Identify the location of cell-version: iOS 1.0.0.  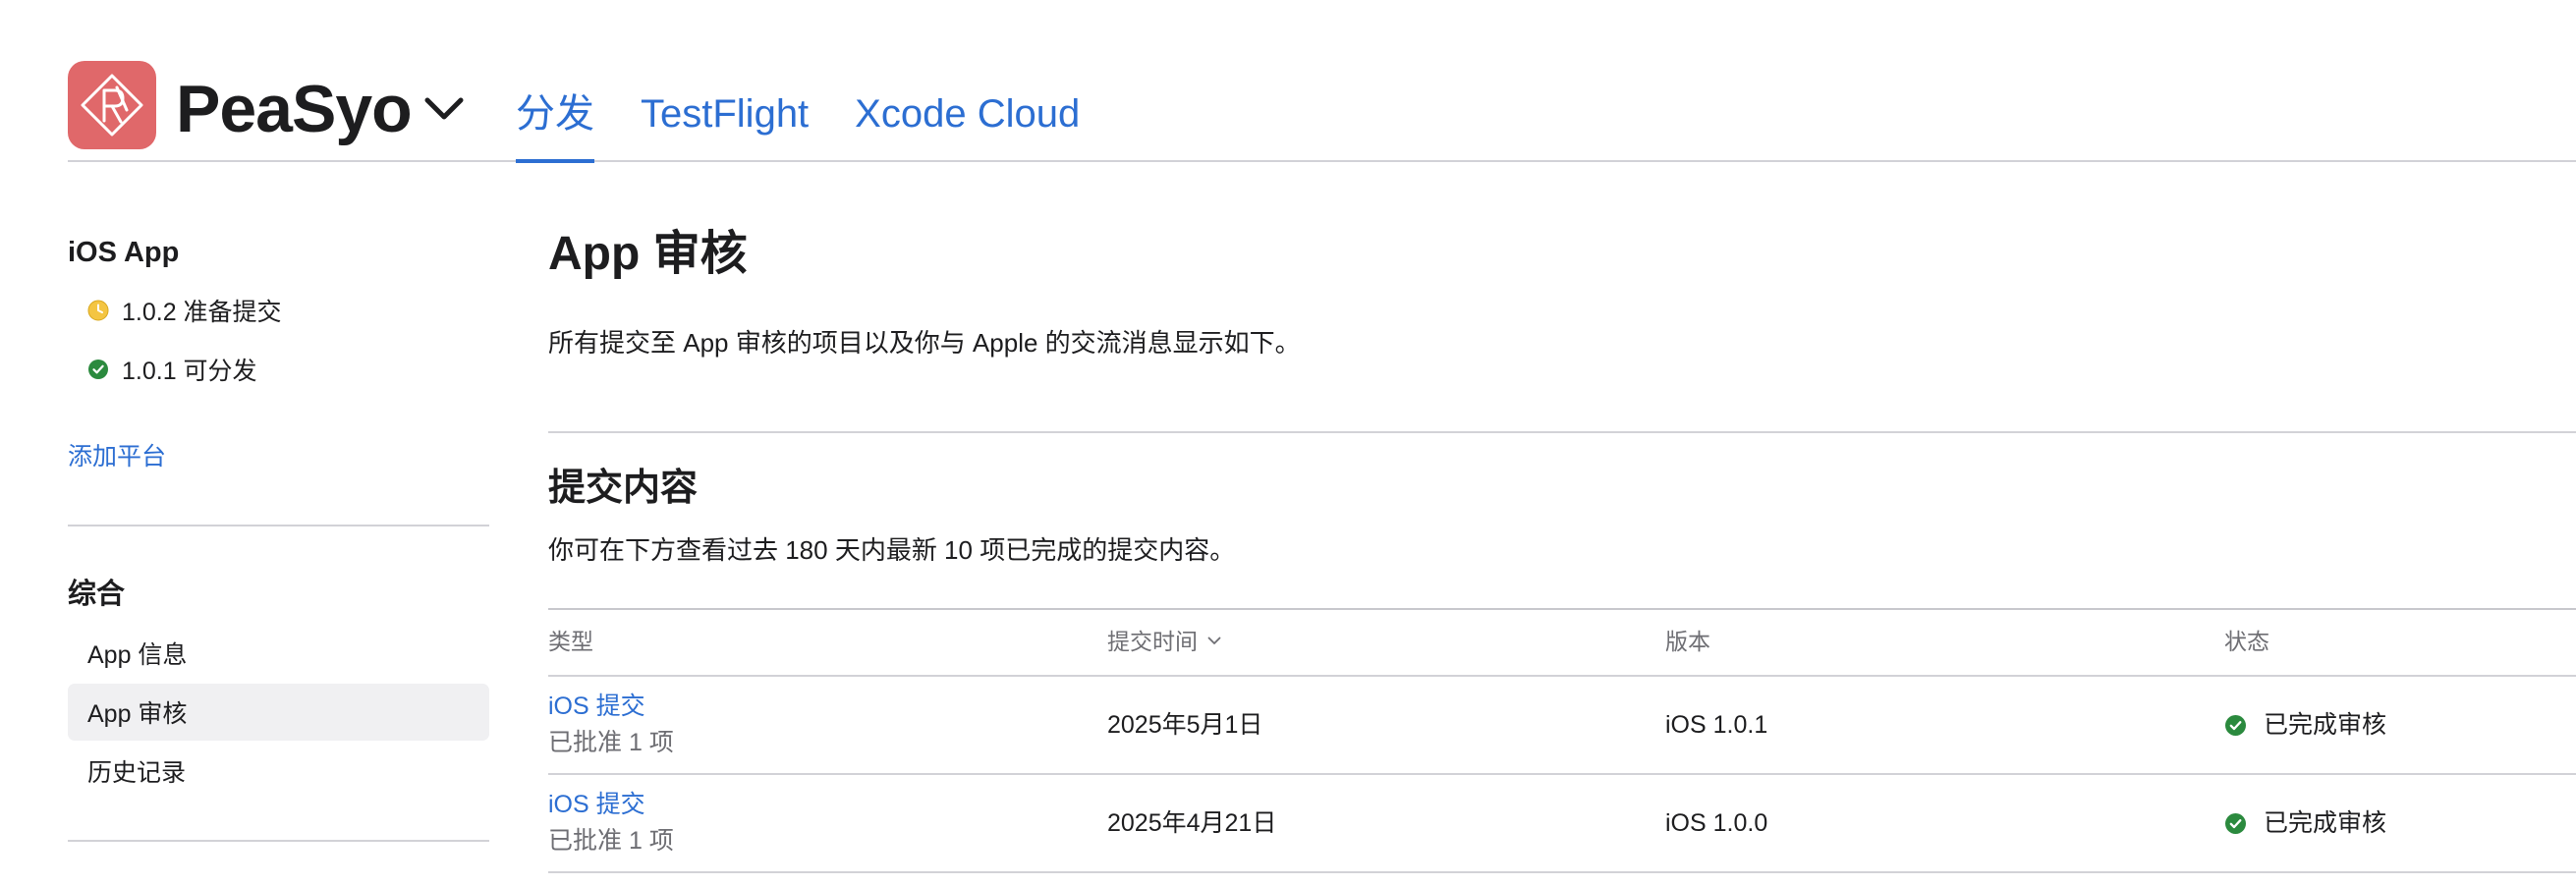
(1716, 822).